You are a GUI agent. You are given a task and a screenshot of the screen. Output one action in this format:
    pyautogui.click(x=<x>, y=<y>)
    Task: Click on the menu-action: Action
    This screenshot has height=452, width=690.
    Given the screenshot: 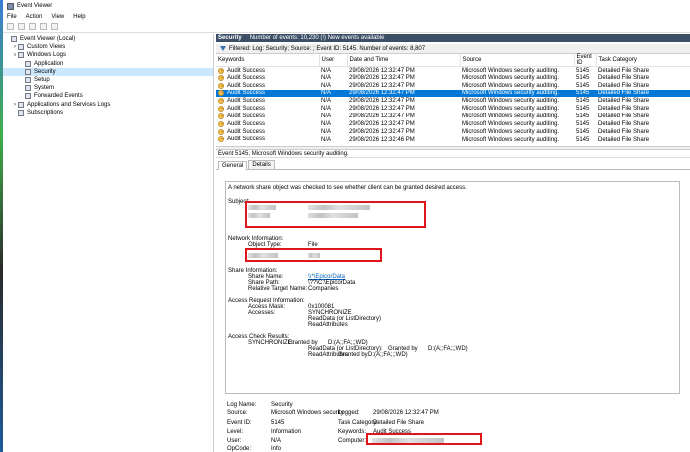 What is the action you would take?
    pyautogui.click(x=34, y=17)
    